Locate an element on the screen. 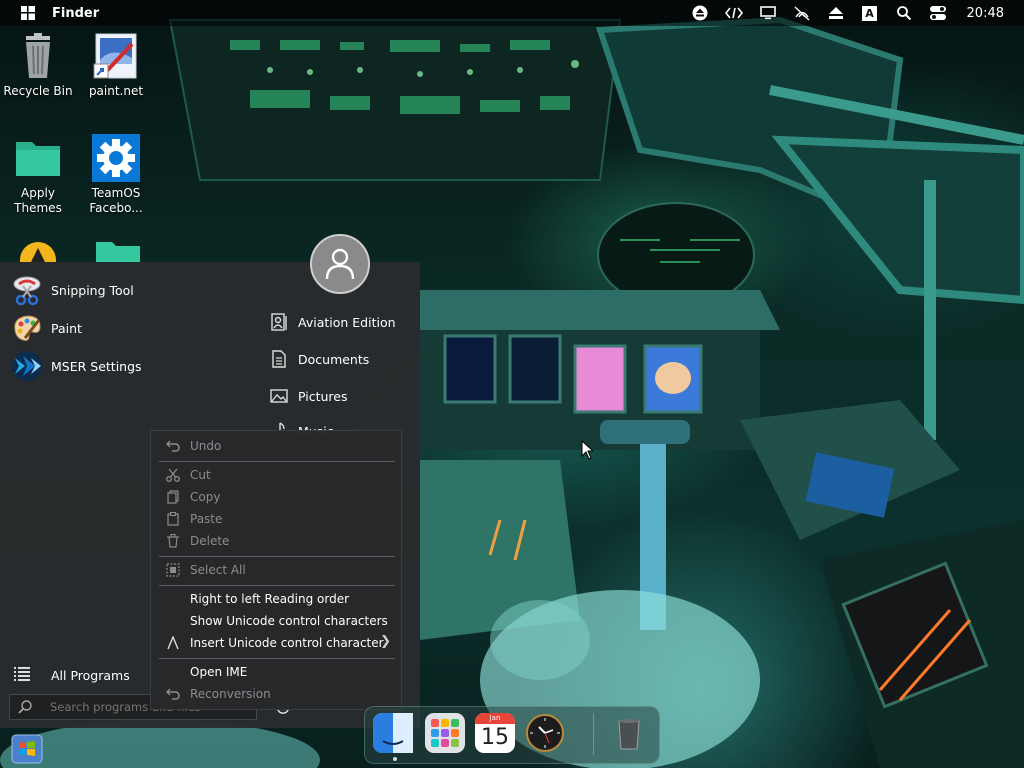 Image resolution: width=1024 pixels, height=768 pixels. menu-item-label: Paste is located at coordinates (206, 519).